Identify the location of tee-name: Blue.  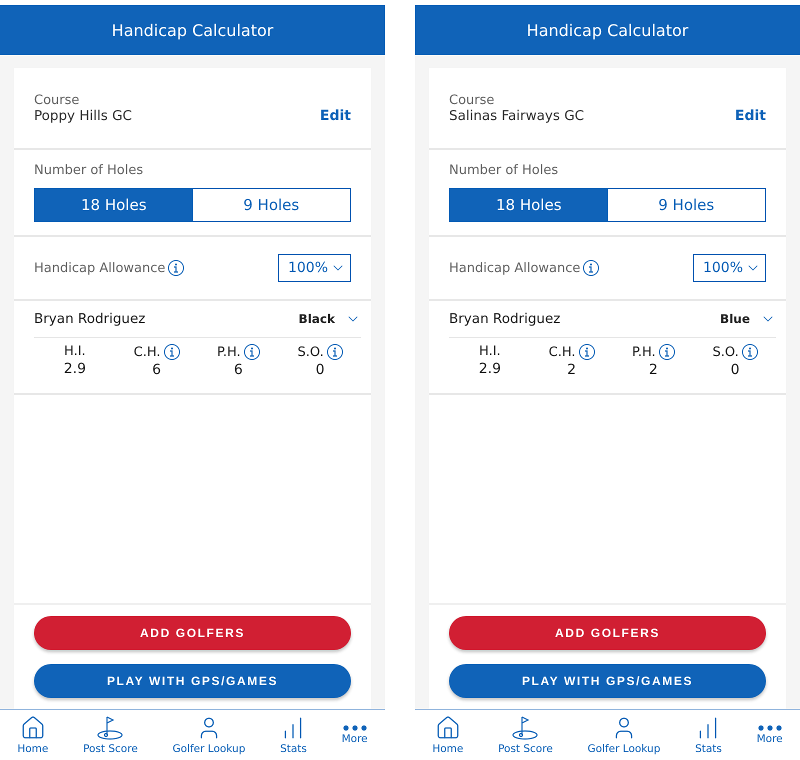
(735, 319).